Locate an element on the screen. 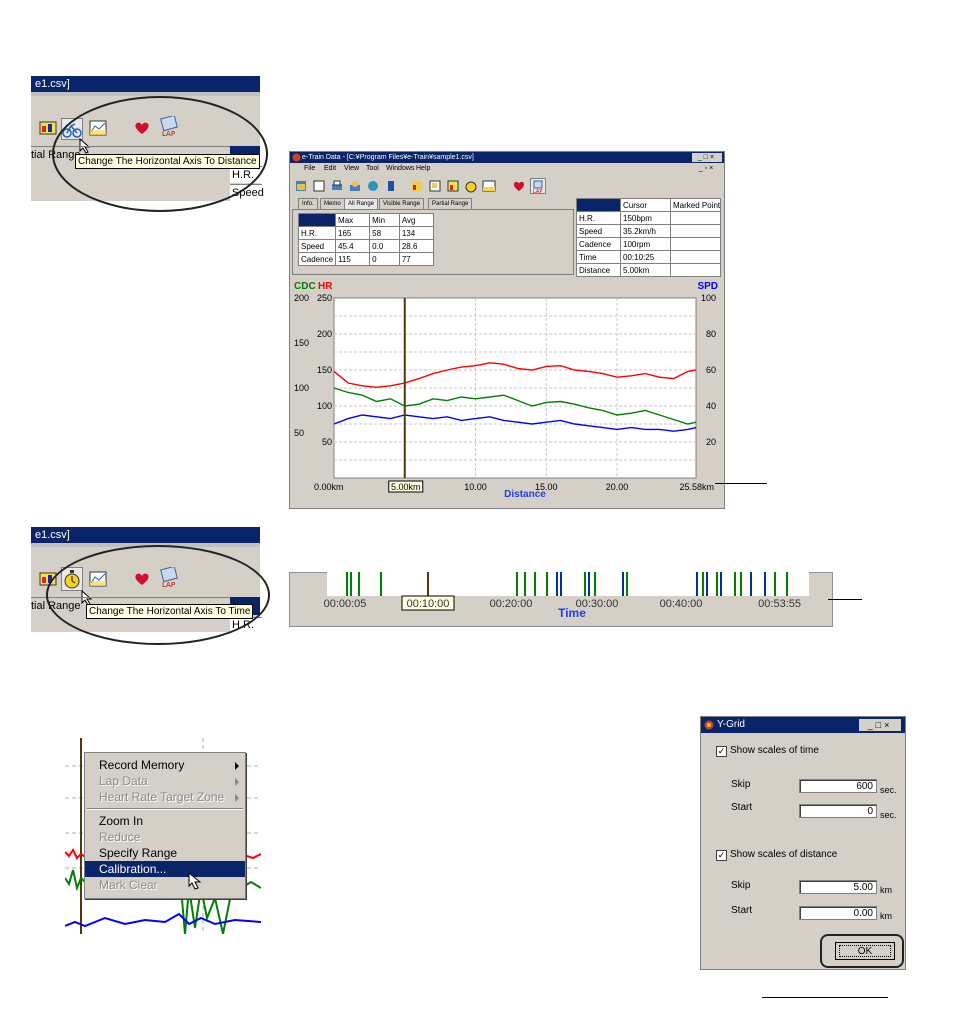 The height and width of the screenshot is (1020, 954). table-row: H.R. 150bpm is located at coordinates (648, 218).